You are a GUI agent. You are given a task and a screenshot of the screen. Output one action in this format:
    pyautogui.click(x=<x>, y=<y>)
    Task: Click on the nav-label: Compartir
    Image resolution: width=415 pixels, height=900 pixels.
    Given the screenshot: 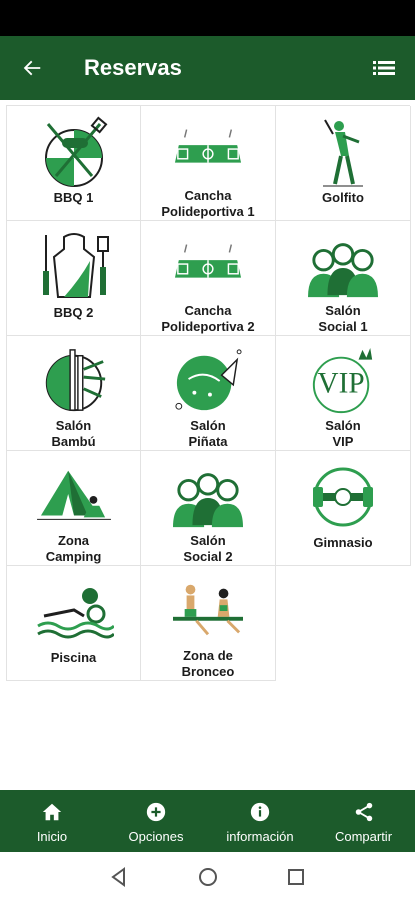 What is the action you would take?
    pyautogui.click(x=363, y=836)
    